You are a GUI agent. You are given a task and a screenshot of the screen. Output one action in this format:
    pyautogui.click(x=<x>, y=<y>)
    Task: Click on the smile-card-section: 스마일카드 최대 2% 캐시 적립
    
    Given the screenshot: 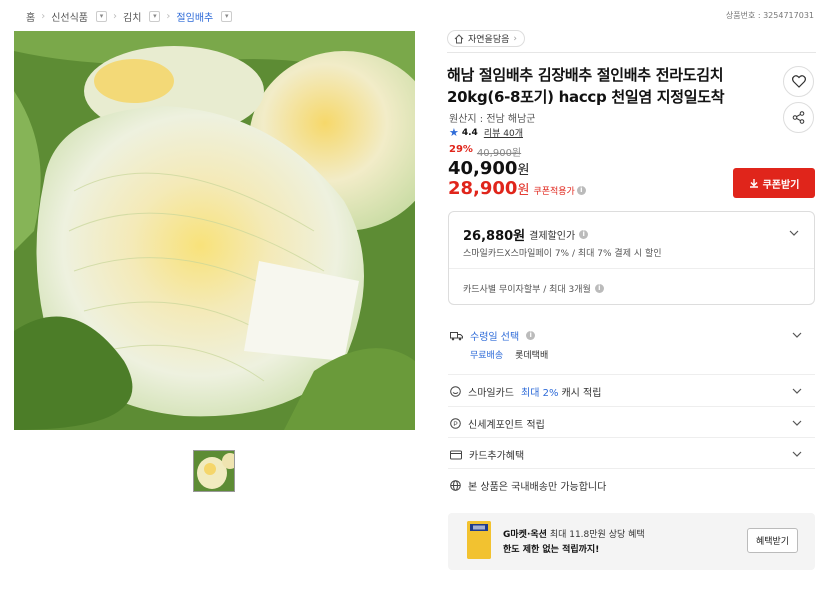 What is the action you would take?
    pyautogui.click(x=631, y=391)
    